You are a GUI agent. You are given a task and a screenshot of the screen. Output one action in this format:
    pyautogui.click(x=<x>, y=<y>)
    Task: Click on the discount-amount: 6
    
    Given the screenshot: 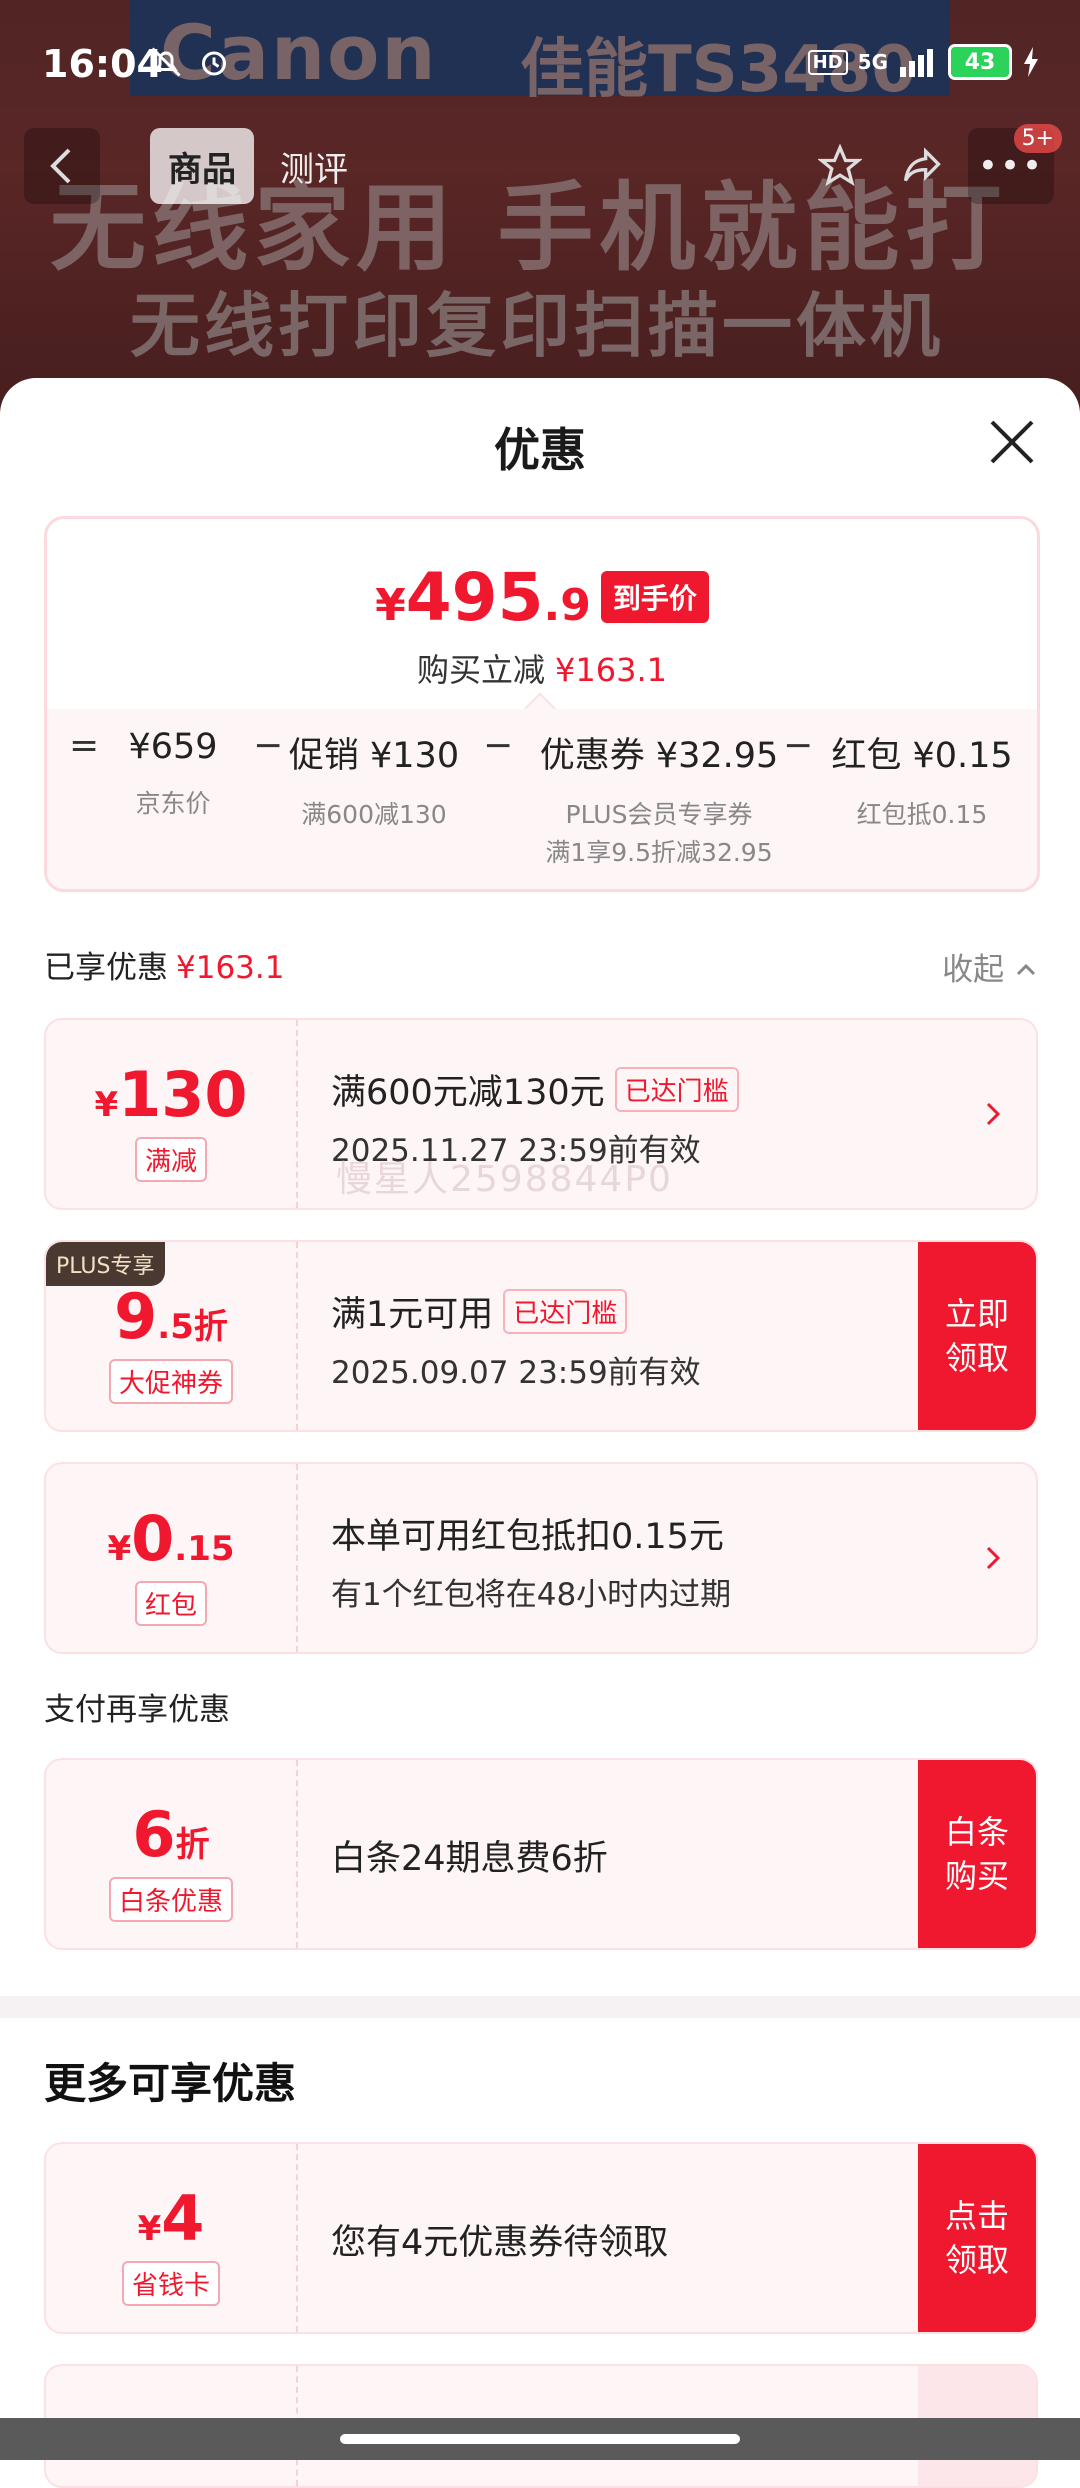 What is the action you would take?
    pyautogui.click(x=154, y=1834)
    